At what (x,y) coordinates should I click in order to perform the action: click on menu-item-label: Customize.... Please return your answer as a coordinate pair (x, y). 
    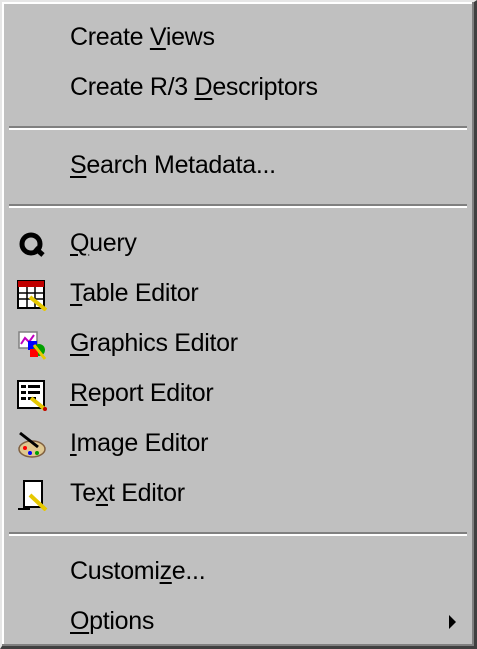
    Looking at the image, I should click on (138, 571).